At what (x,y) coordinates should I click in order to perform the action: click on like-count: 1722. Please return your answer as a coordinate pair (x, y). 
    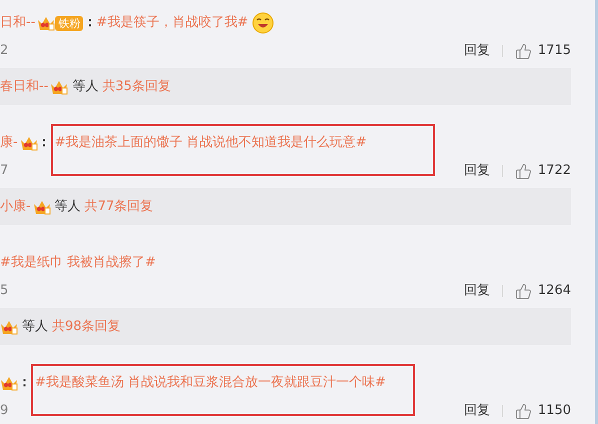
    Looking at the image, I should click on (554, 171).